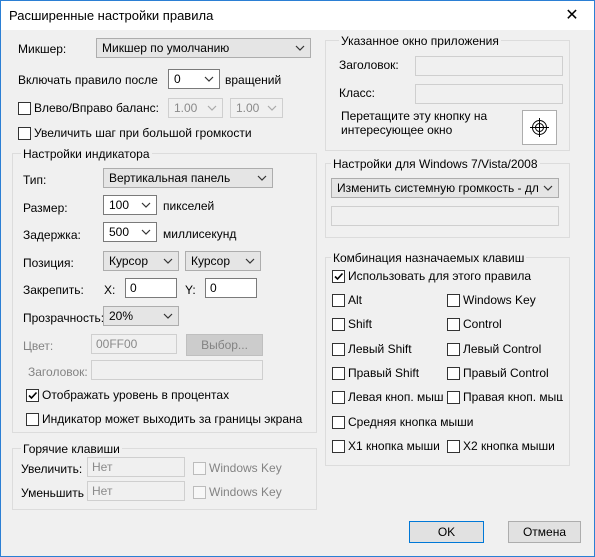 The image size is (595, 557). Describe the element at coordinates (338, 300) in the screenshot. I see `key-alt-checkbox` at that location.